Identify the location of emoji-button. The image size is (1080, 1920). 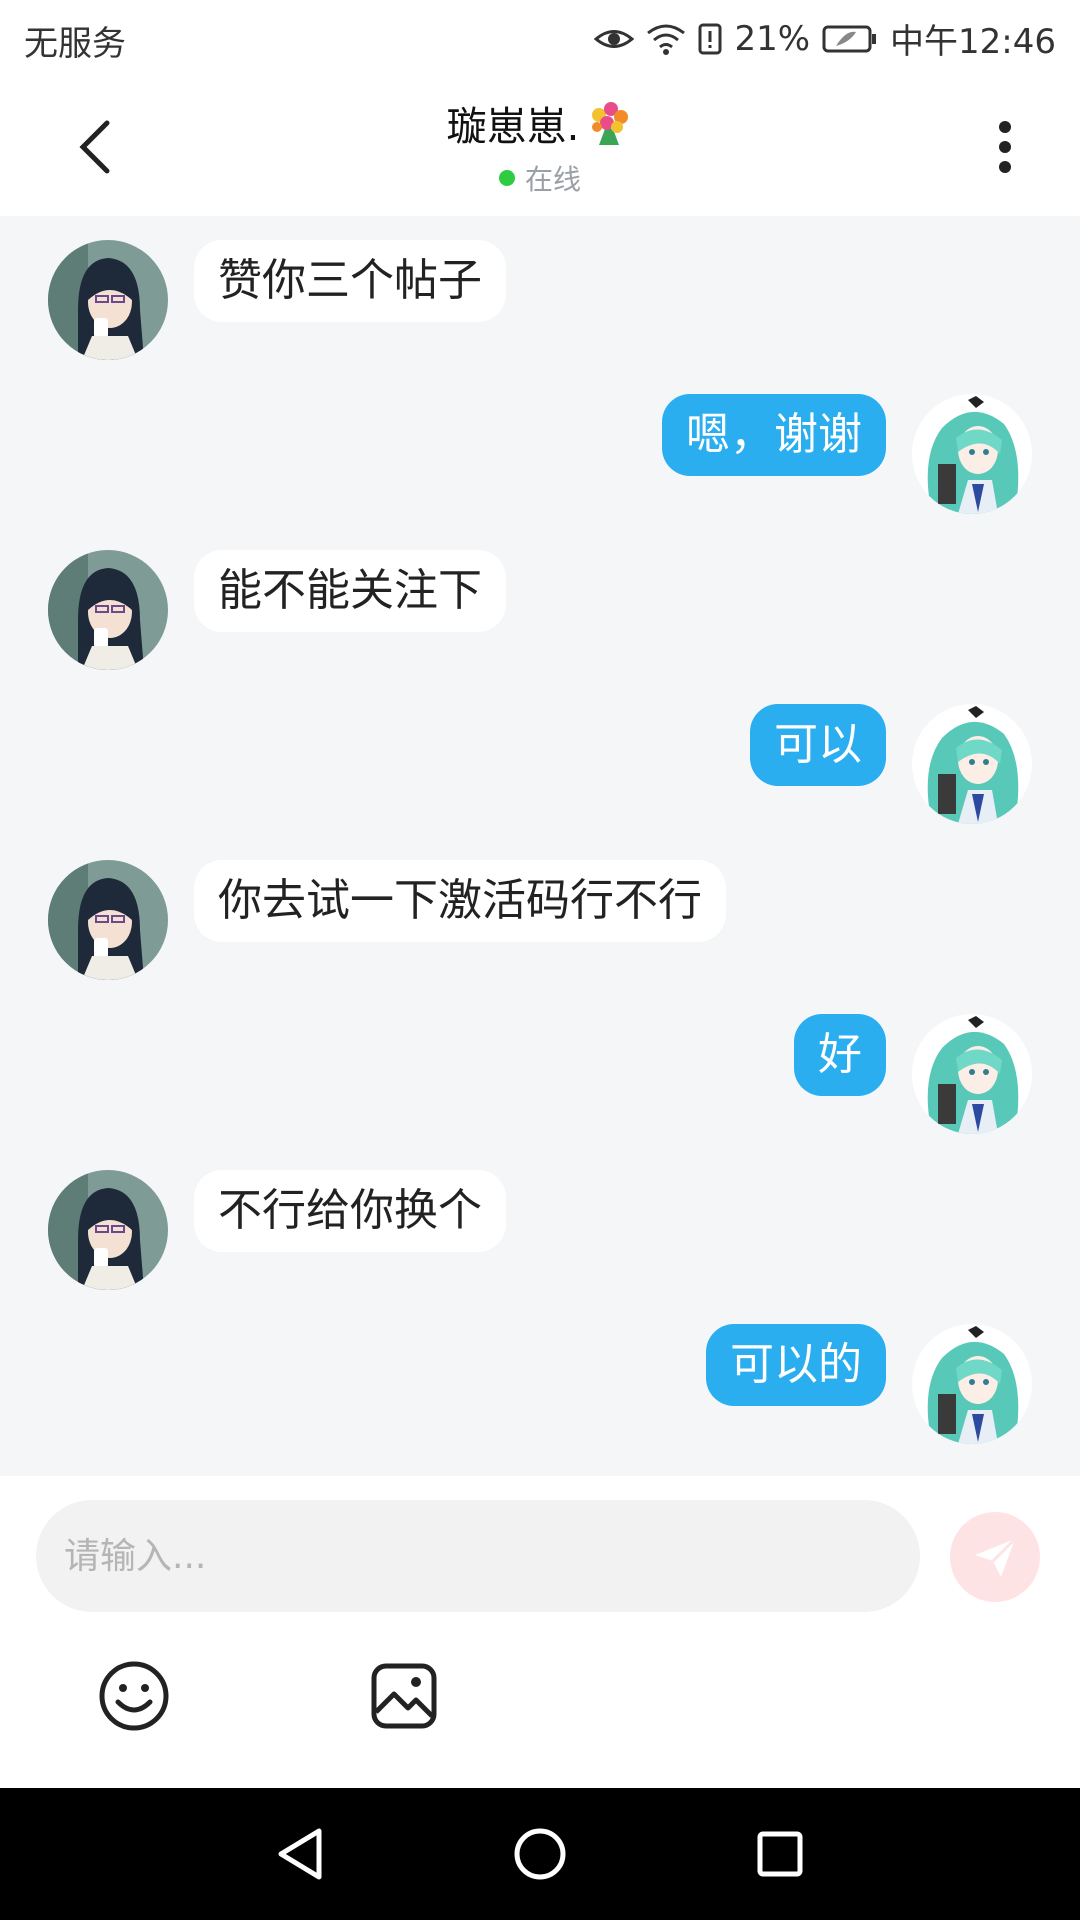
(134, 1696).